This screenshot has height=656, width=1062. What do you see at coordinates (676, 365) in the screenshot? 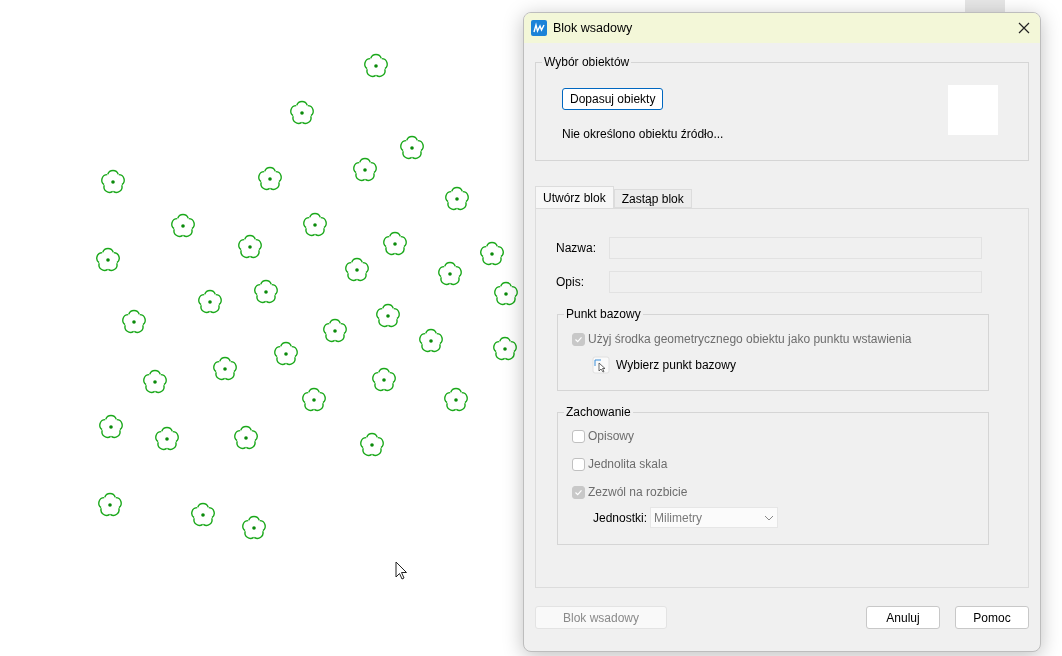
I see `pick-point-label: Wybierz punkt bazowy` at bounding box center [676, 365].